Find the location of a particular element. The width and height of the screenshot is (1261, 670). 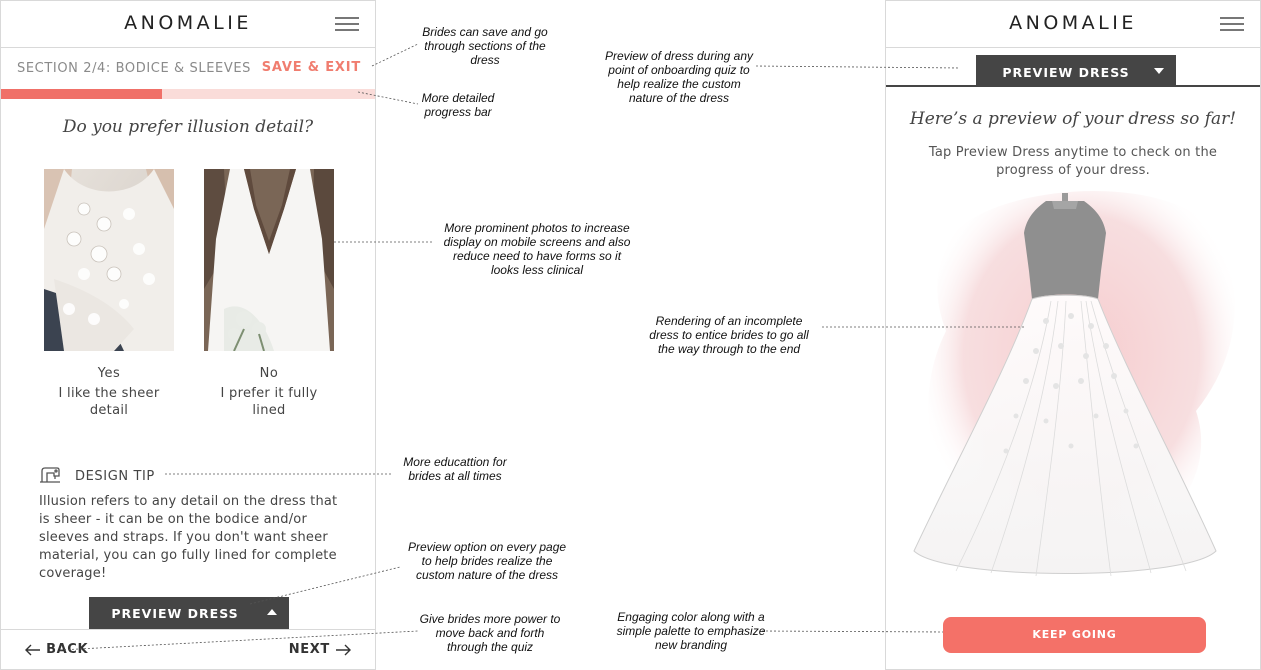

caret-up-icon is located at coordinates (272, 612).